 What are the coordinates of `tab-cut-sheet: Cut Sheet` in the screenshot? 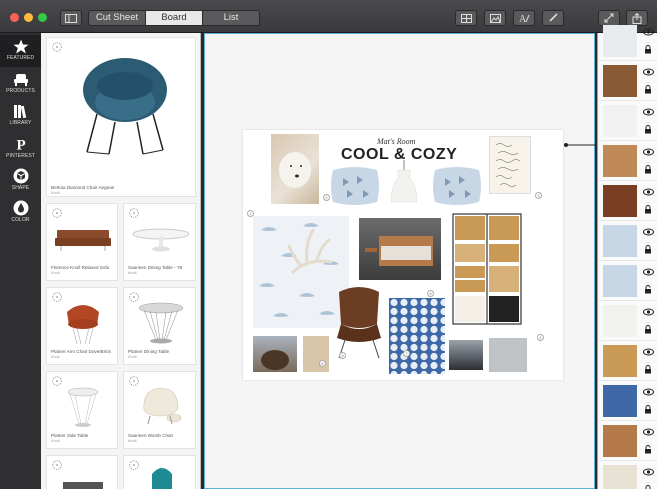 It's located at (117, 18).